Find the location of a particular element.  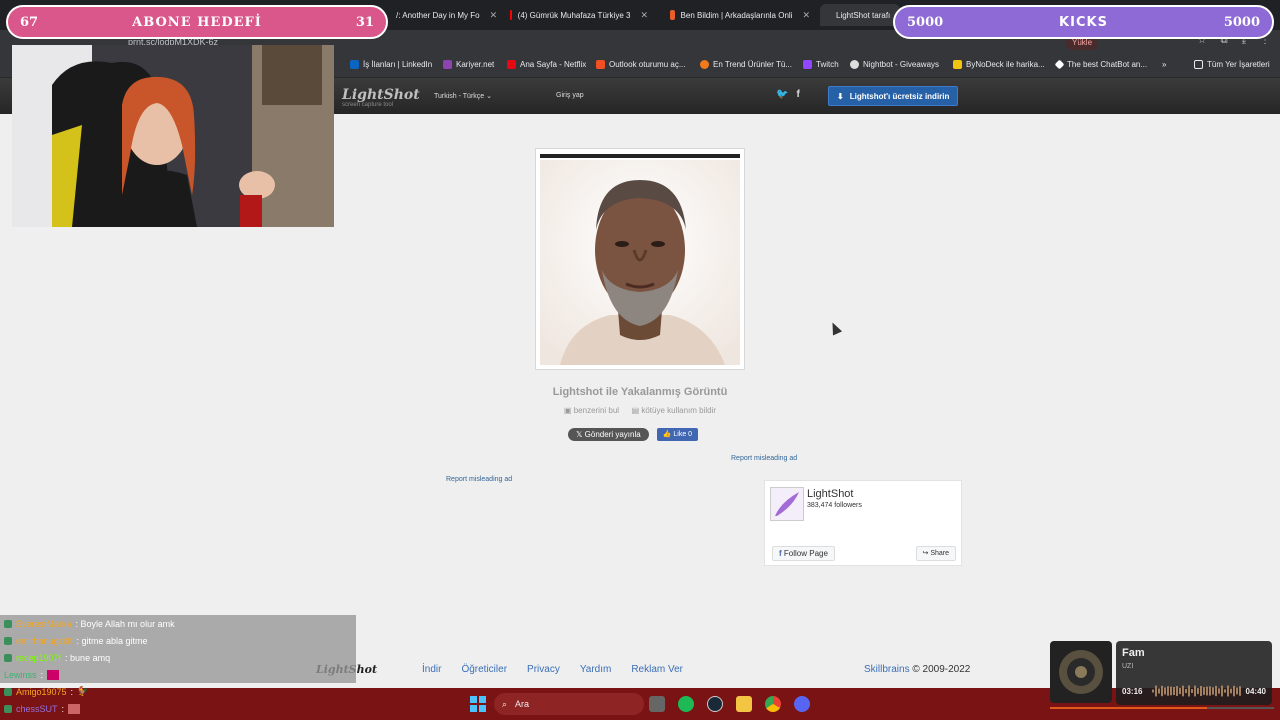

chat-text: : bune amq is located at coordinates (88, 657).